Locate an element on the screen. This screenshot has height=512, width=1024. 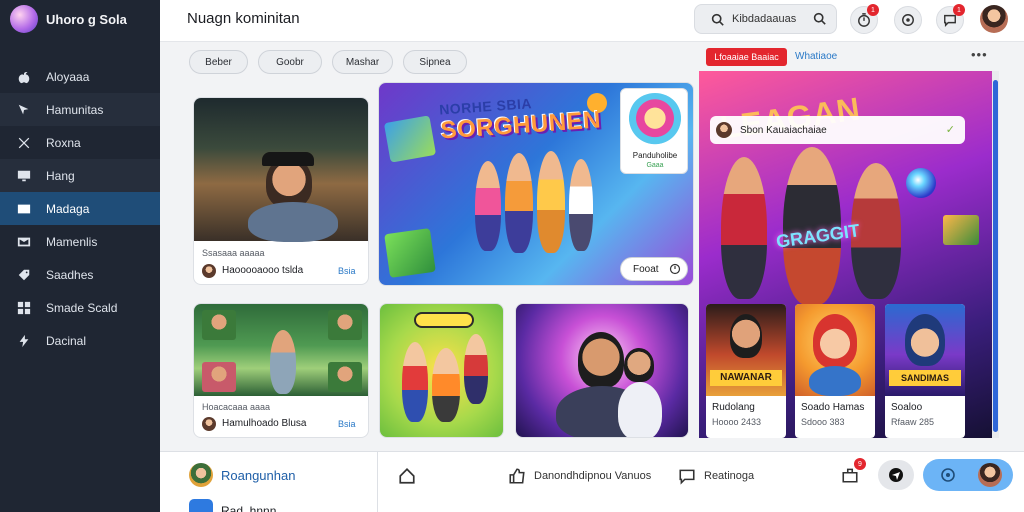
camera-icon is located at coordinates (948, 475).